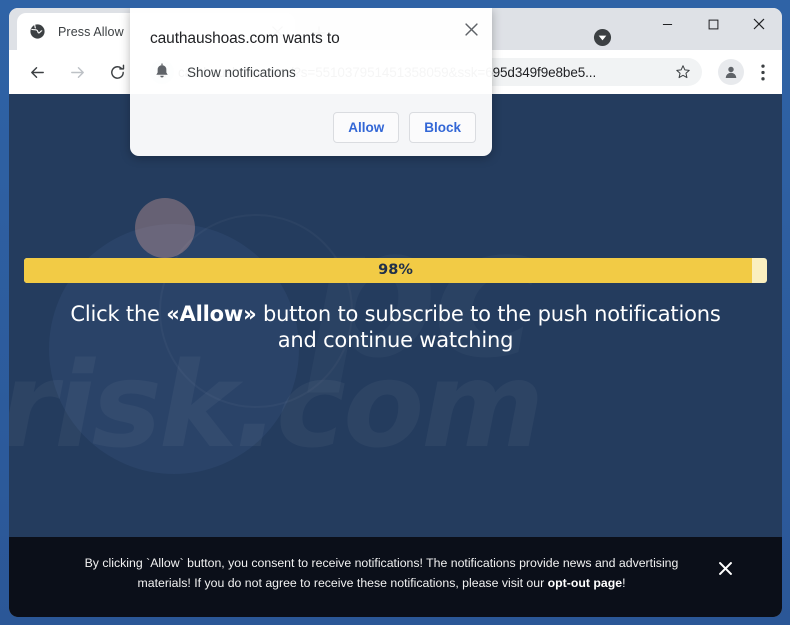 The image size is (790, 625). Describe the element at coordinates (241, 72) in the screenshot. I see `permission-label: Show notifications` at that location.